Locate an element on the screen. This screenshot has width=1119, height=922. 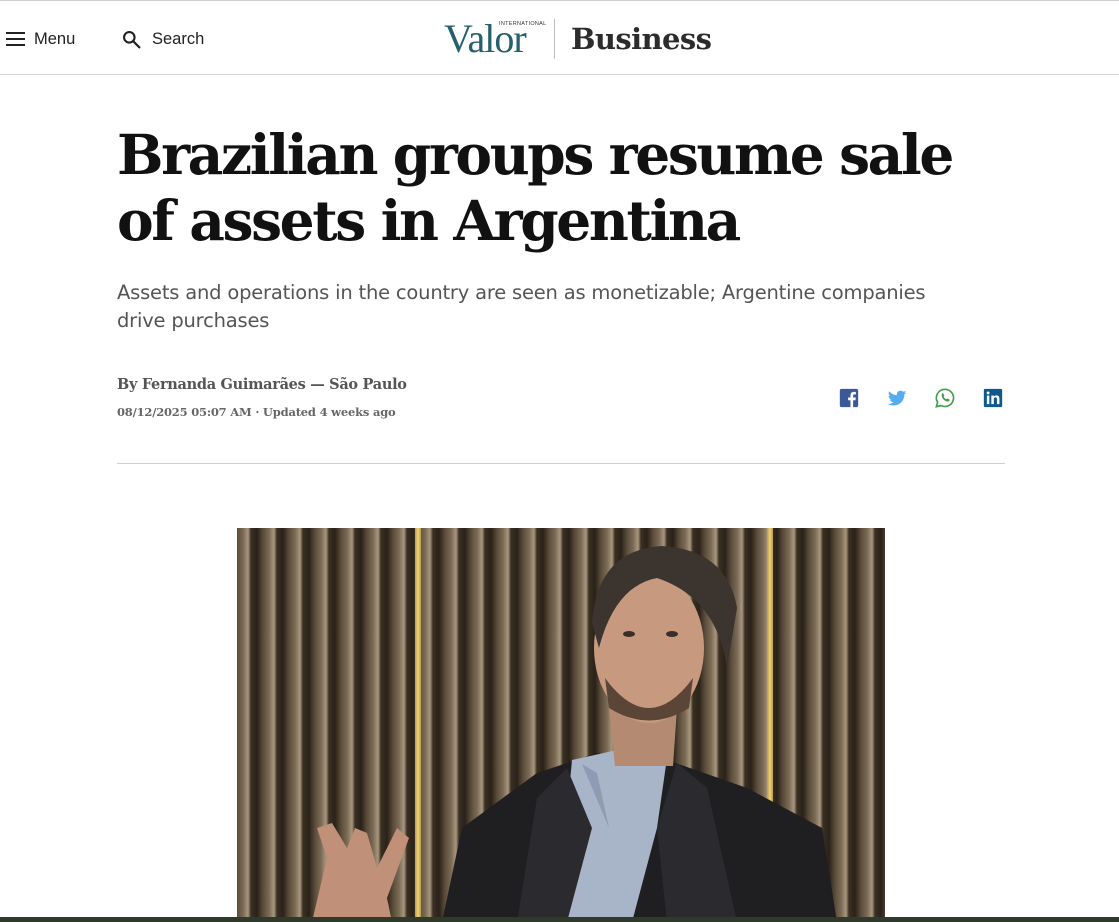
section-title: Business is located at coordinates (641, 39).